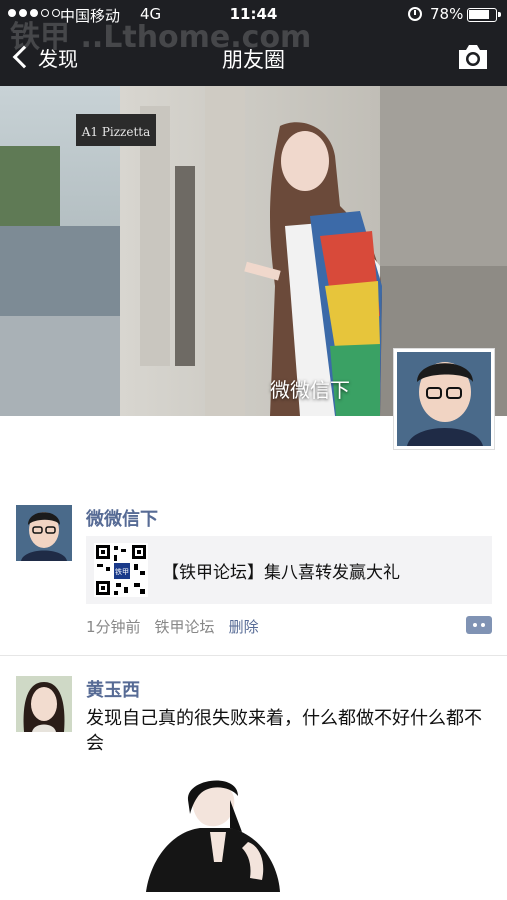 Image resolution: width=507 pixels, height=900 pixels. What do you see at coordinates (447, 14) in the screenshot?
I see `battery-percent: 78%` at bounding box center [447, 14].